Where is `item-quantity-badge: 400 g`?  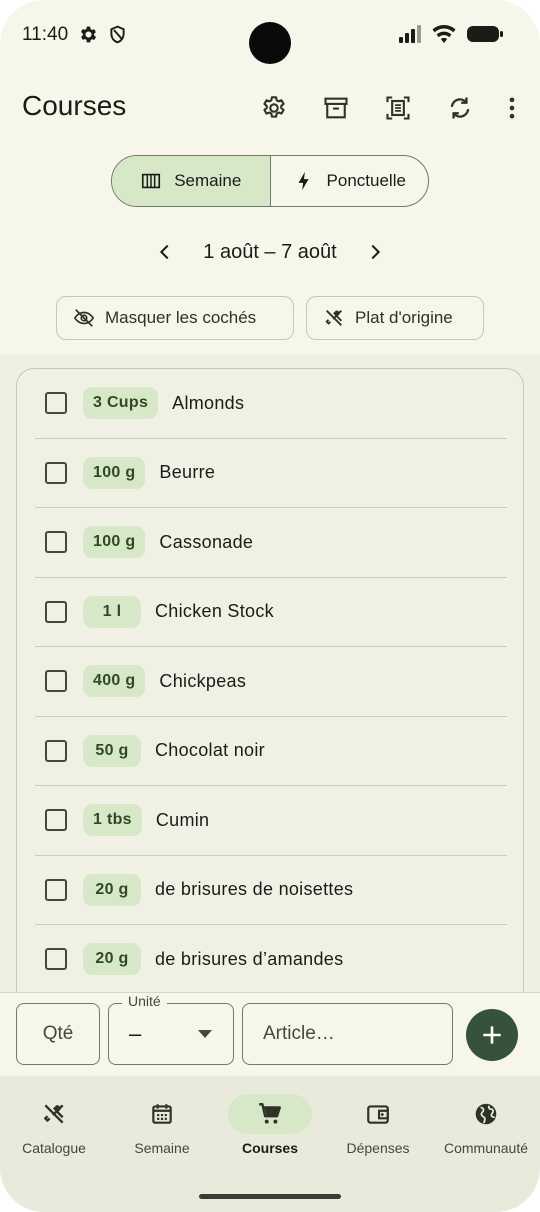
item-quantity-badge: 400 g is located at coordinates (114, 681).